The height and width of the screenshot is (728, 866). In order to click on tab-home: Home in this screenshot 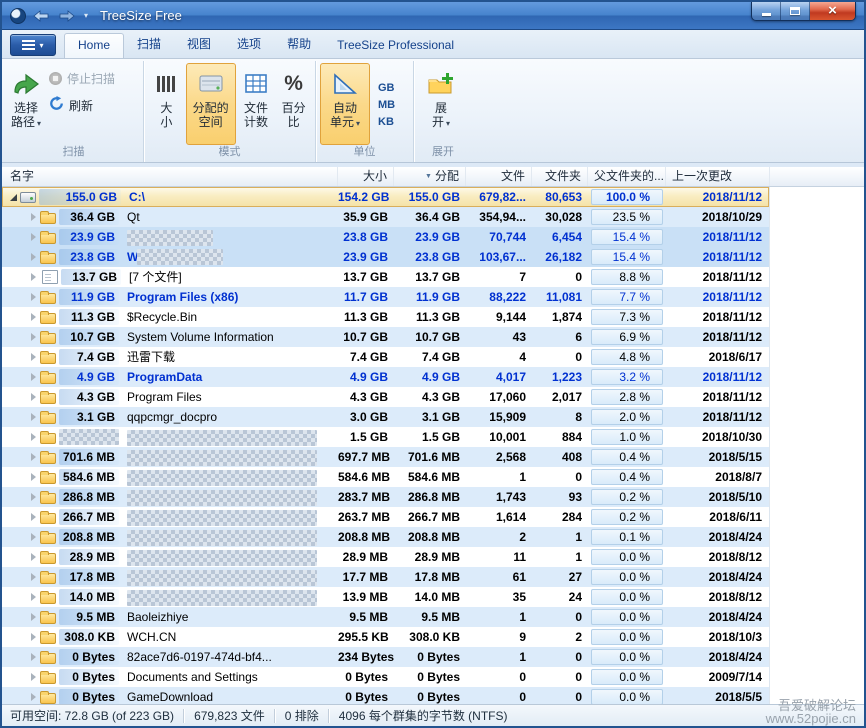, I will do `click(94, 45)`.